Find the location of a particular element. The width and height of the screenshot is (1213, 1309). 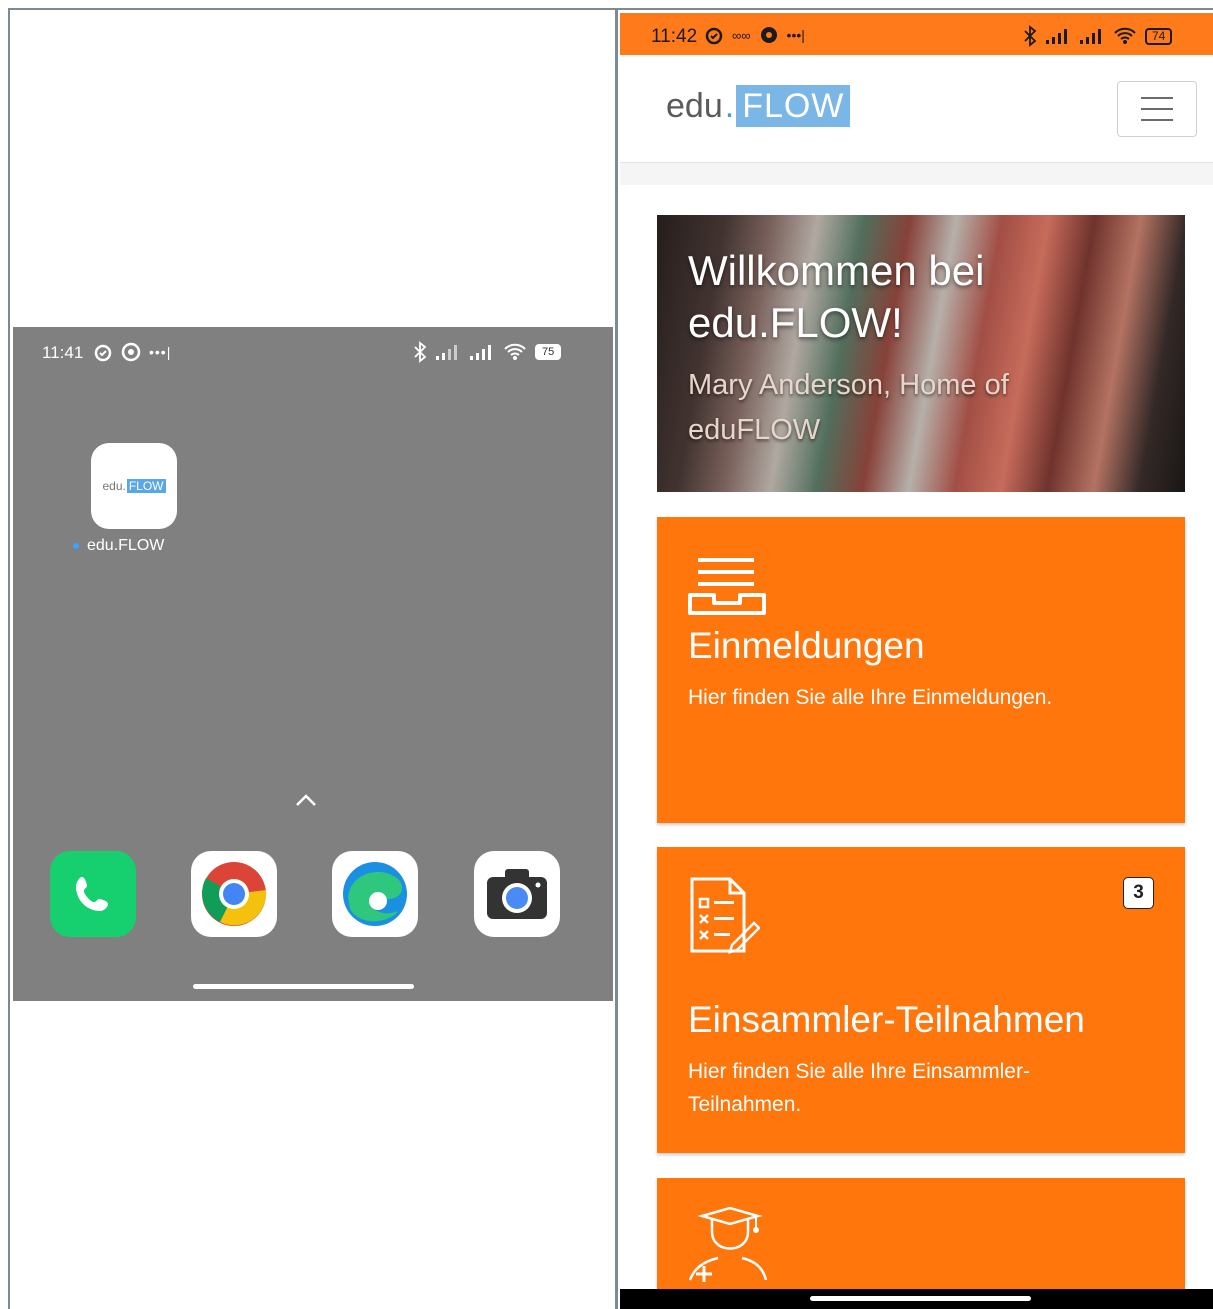

status-left-icons: ∞∞ •••| is located at coordinates (754, 35).